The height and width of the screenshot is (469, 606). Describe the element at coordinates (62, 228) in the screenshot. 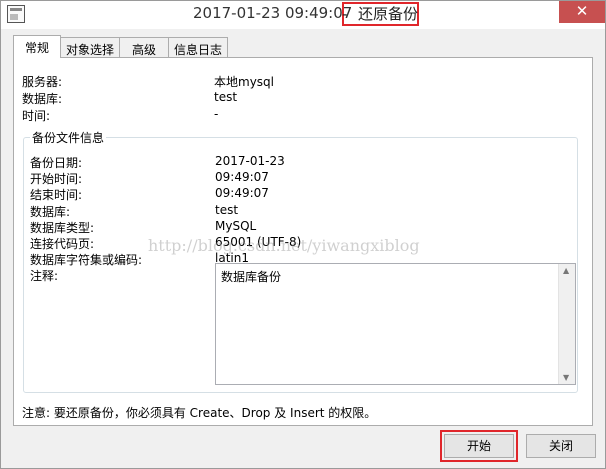

I see `database-type-label: 数据库类型:` at that location.